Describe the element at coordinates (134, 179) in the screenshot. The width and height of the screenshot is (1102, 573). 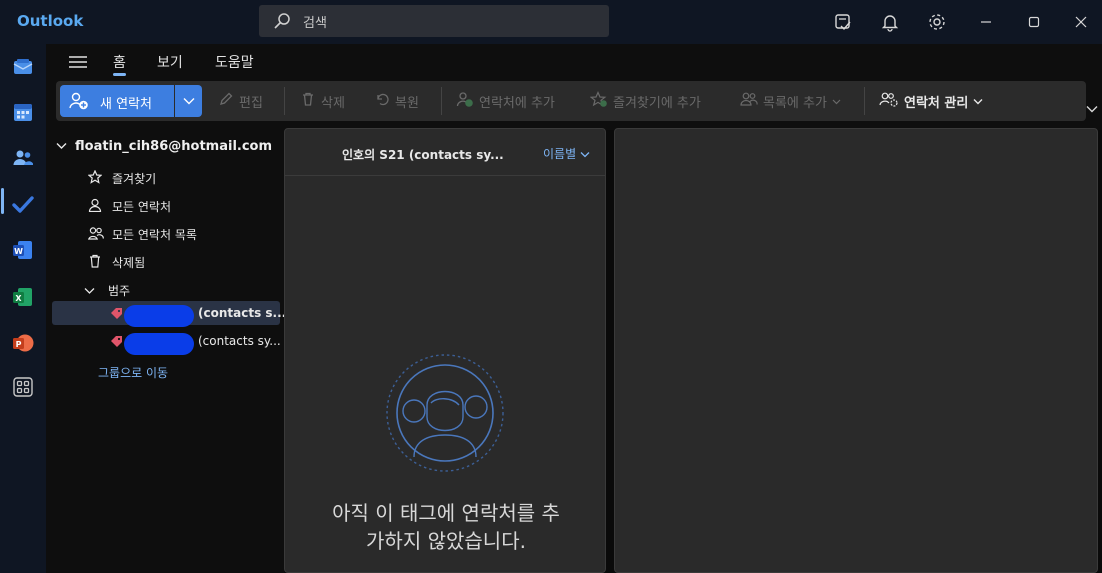
I see `folder-label: 즐겨찾기` at that location.